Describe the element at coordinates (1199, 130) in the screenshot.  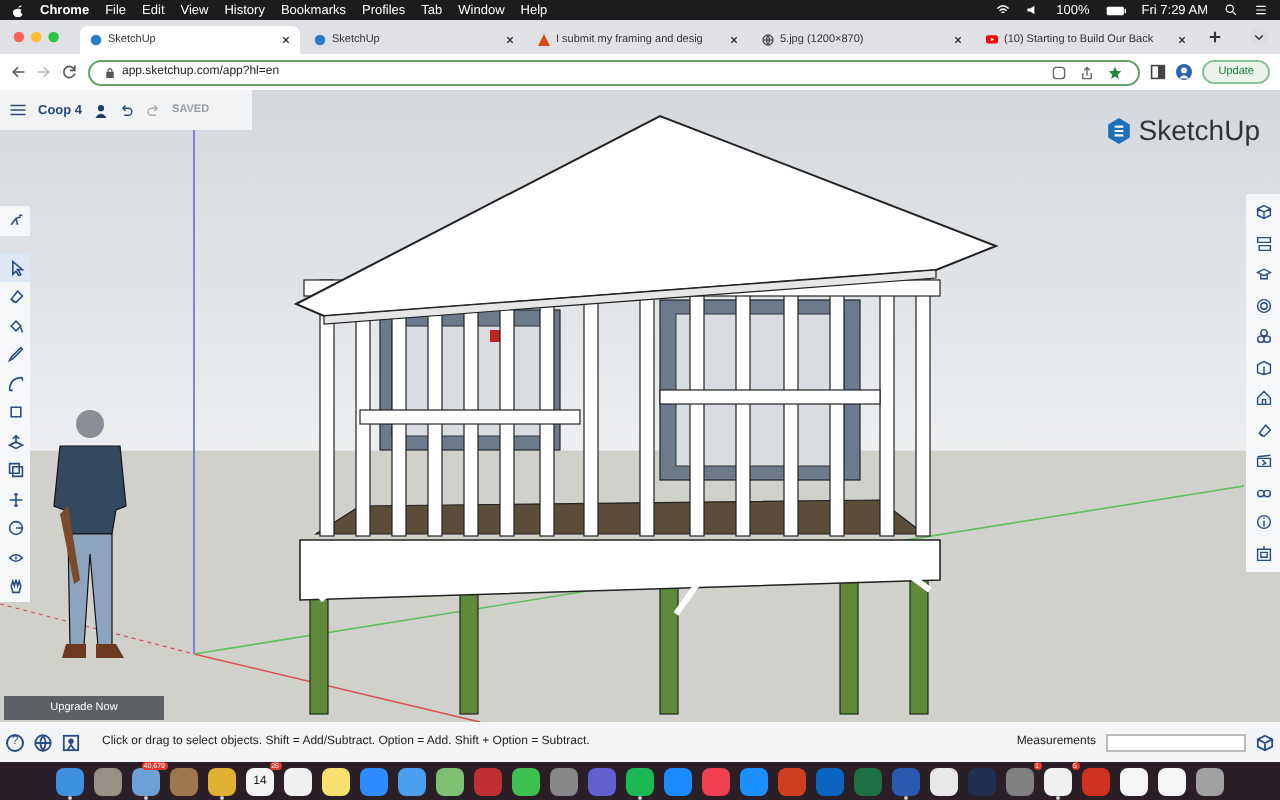
I see `brand-name: SketchUp` at that location.